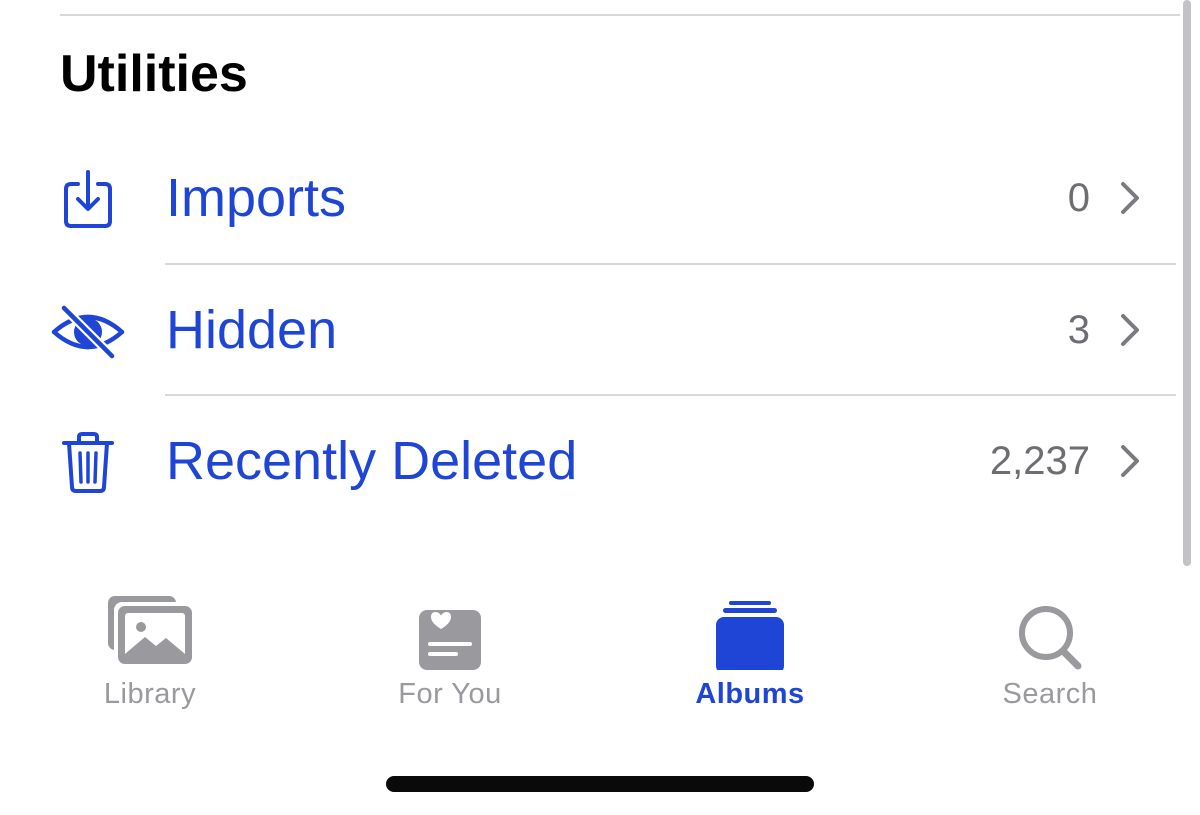  Describe the element at coordinates (450, 694) in the screenshot. I see `tab-label: For You` at that location.